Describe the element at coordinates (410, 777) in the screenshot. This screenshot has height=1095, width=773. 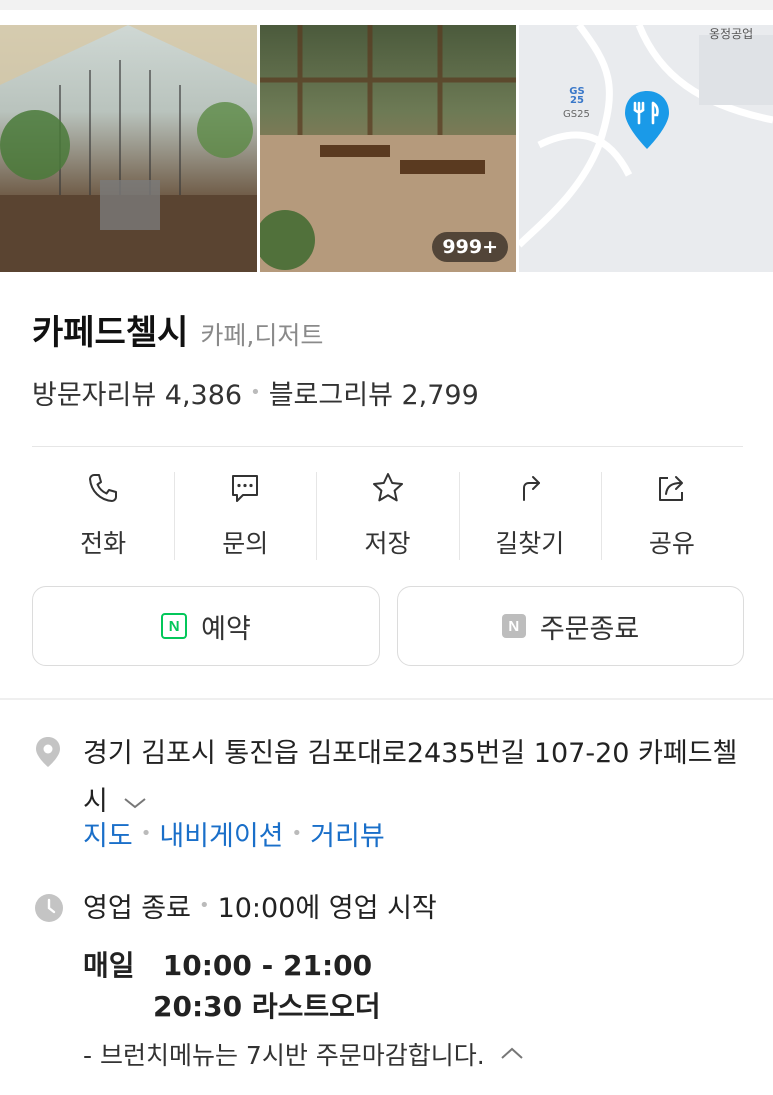
I see `address-value: 경기 김포시 통진읍 김포대로2435번길 107-20 카페드첼시` at that location.